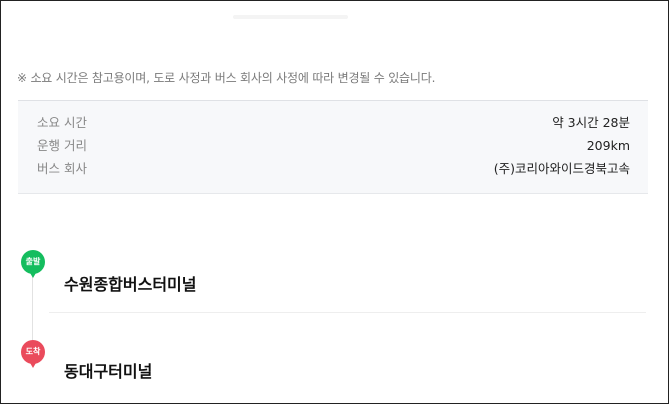  I want to click on arrival-pin-icon: 도착, so click(33, 356).